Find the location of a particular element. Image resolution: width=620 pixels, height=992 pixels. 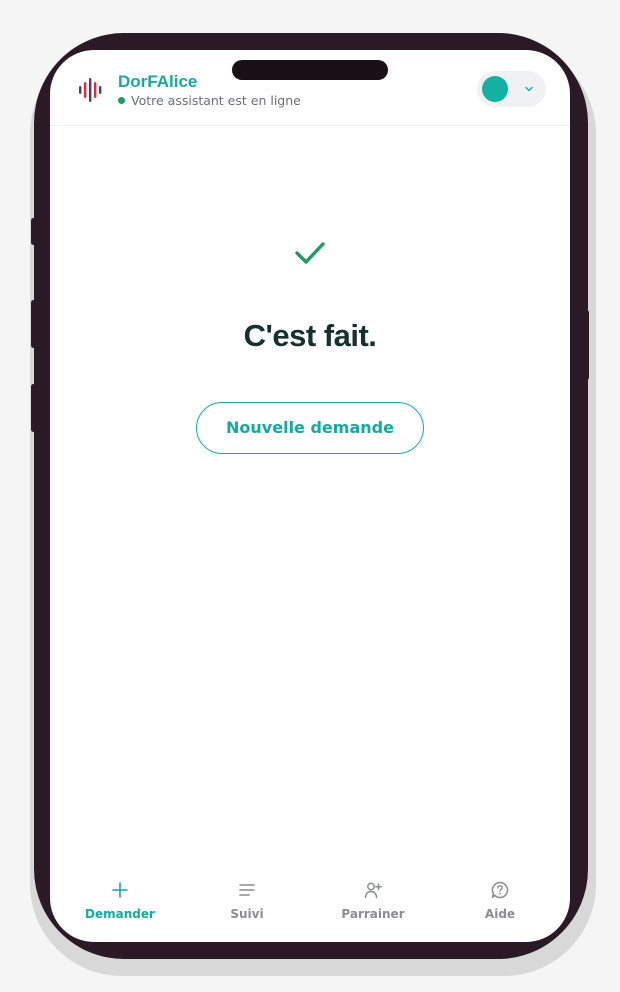

avatar is located at coordinates (495, 89).